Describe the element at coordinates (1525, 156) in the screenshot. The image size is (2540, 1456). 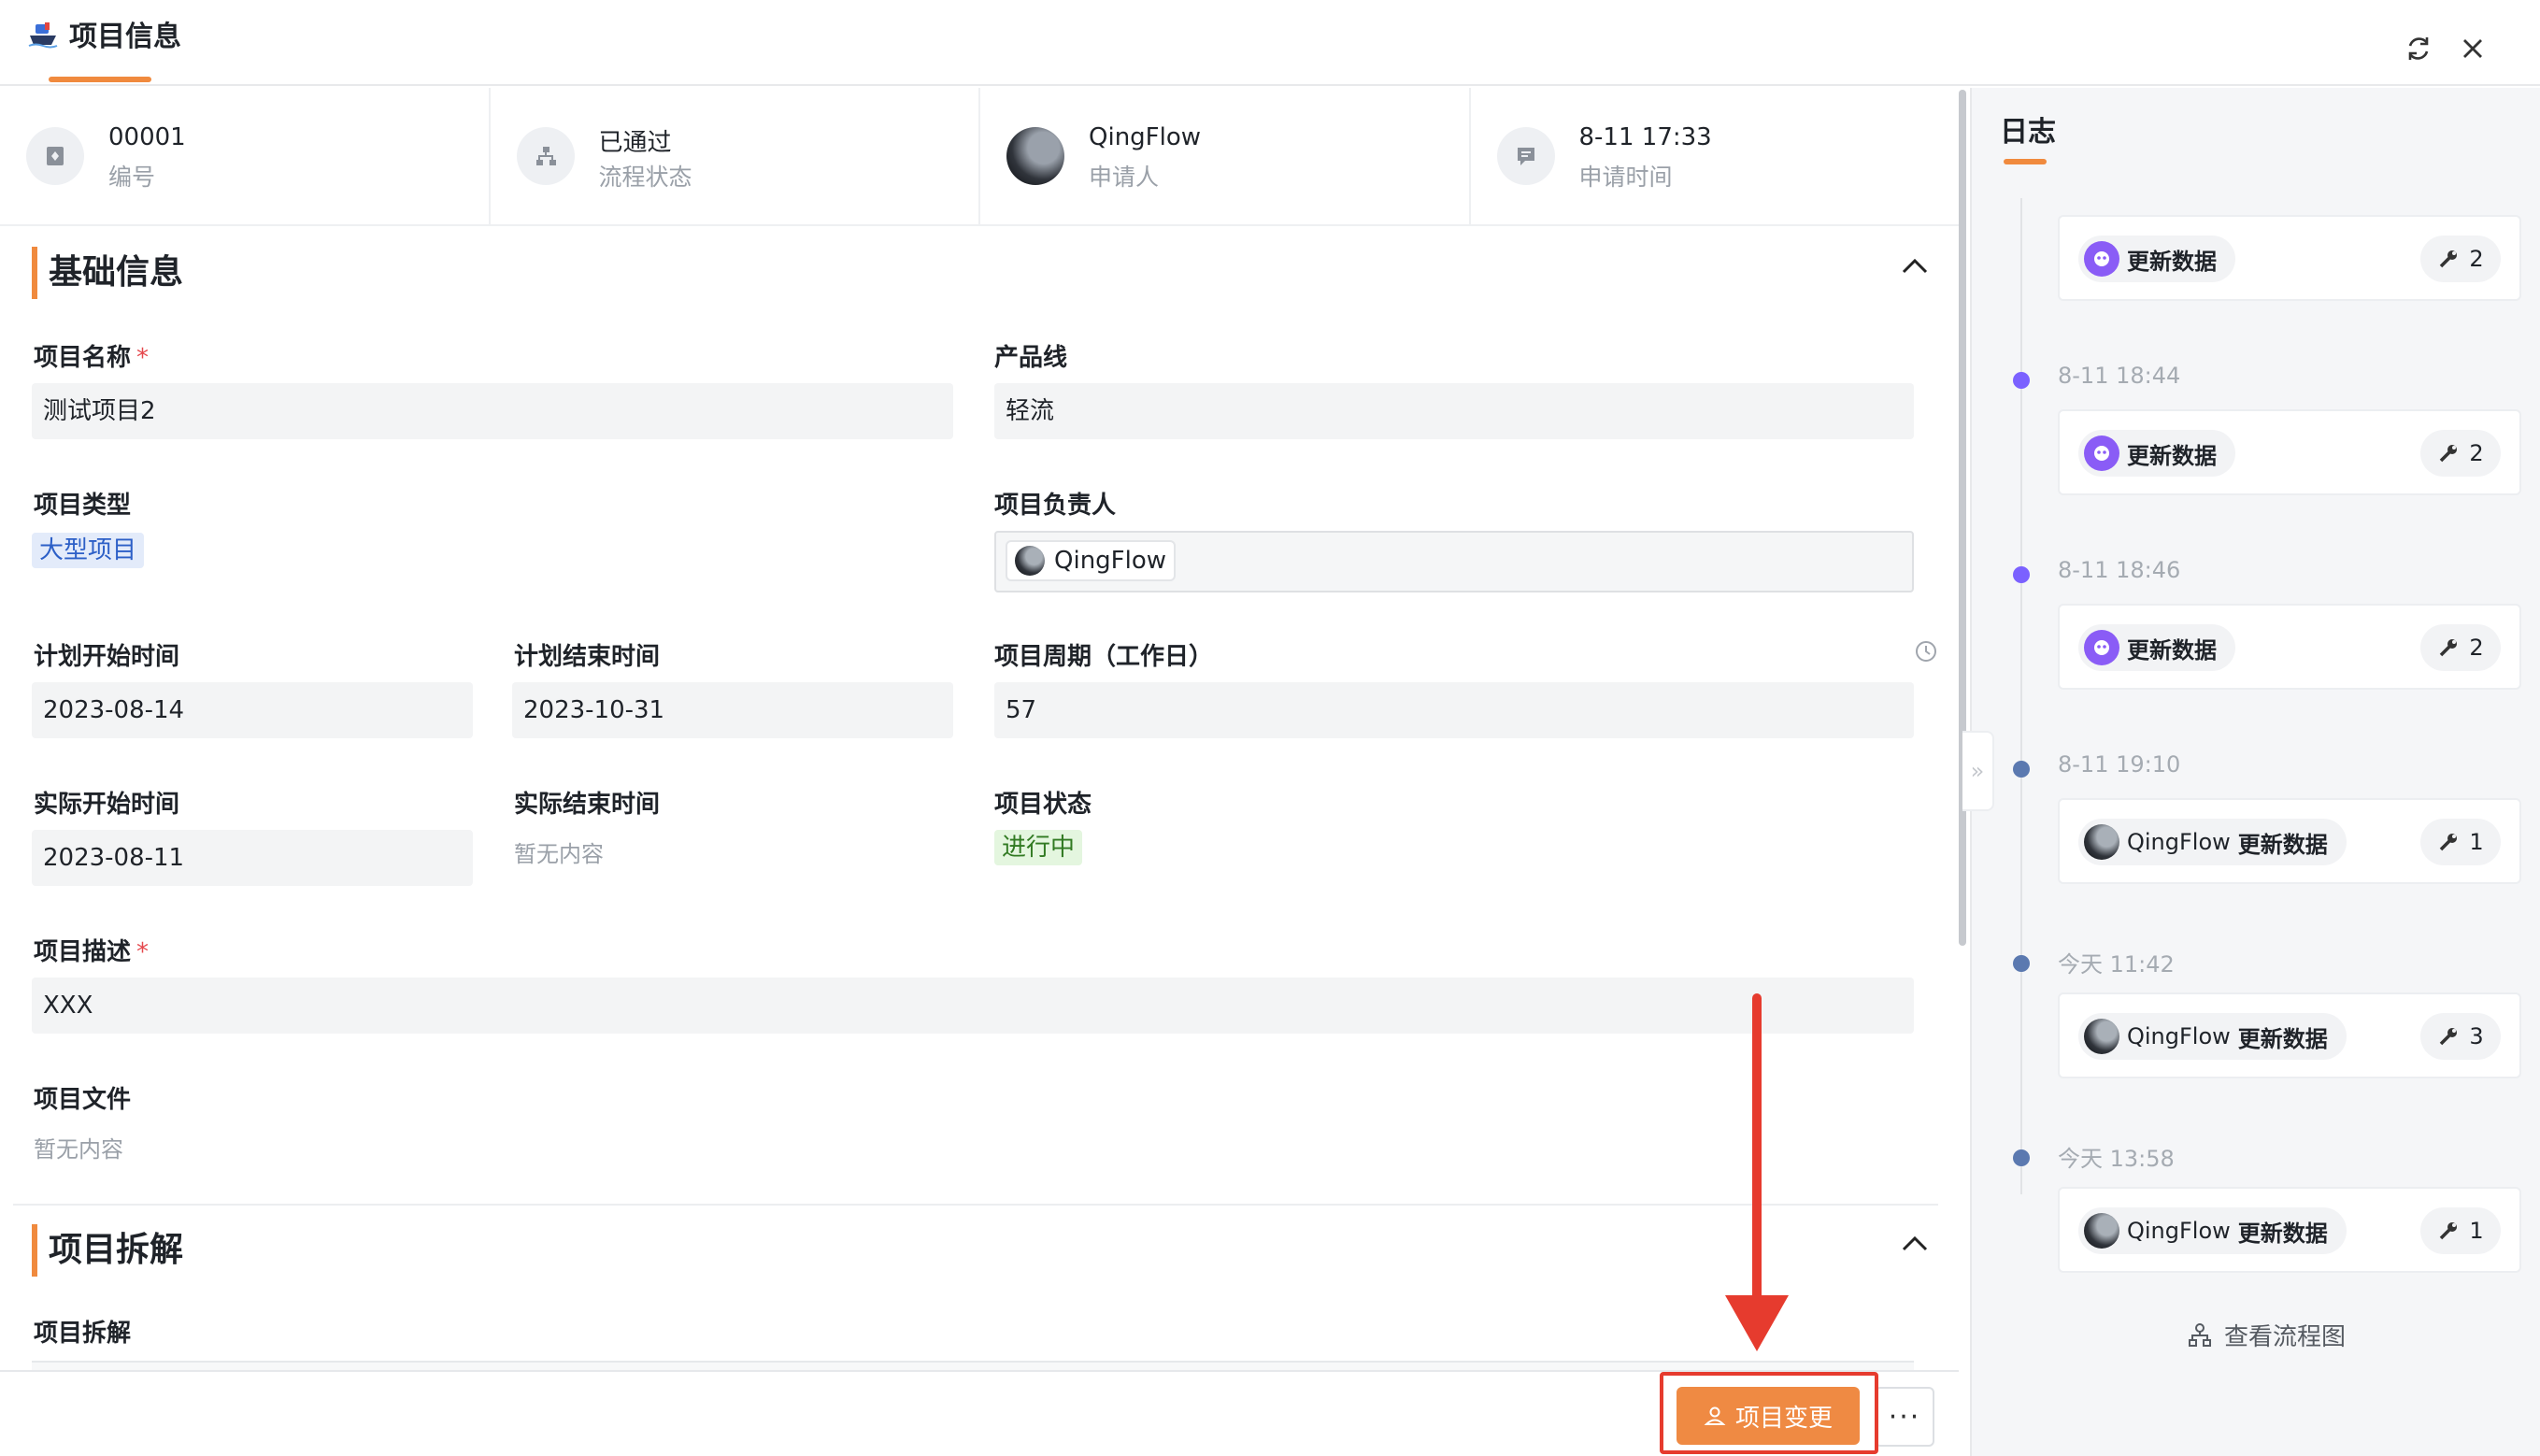
I see `message-icon` at that location.